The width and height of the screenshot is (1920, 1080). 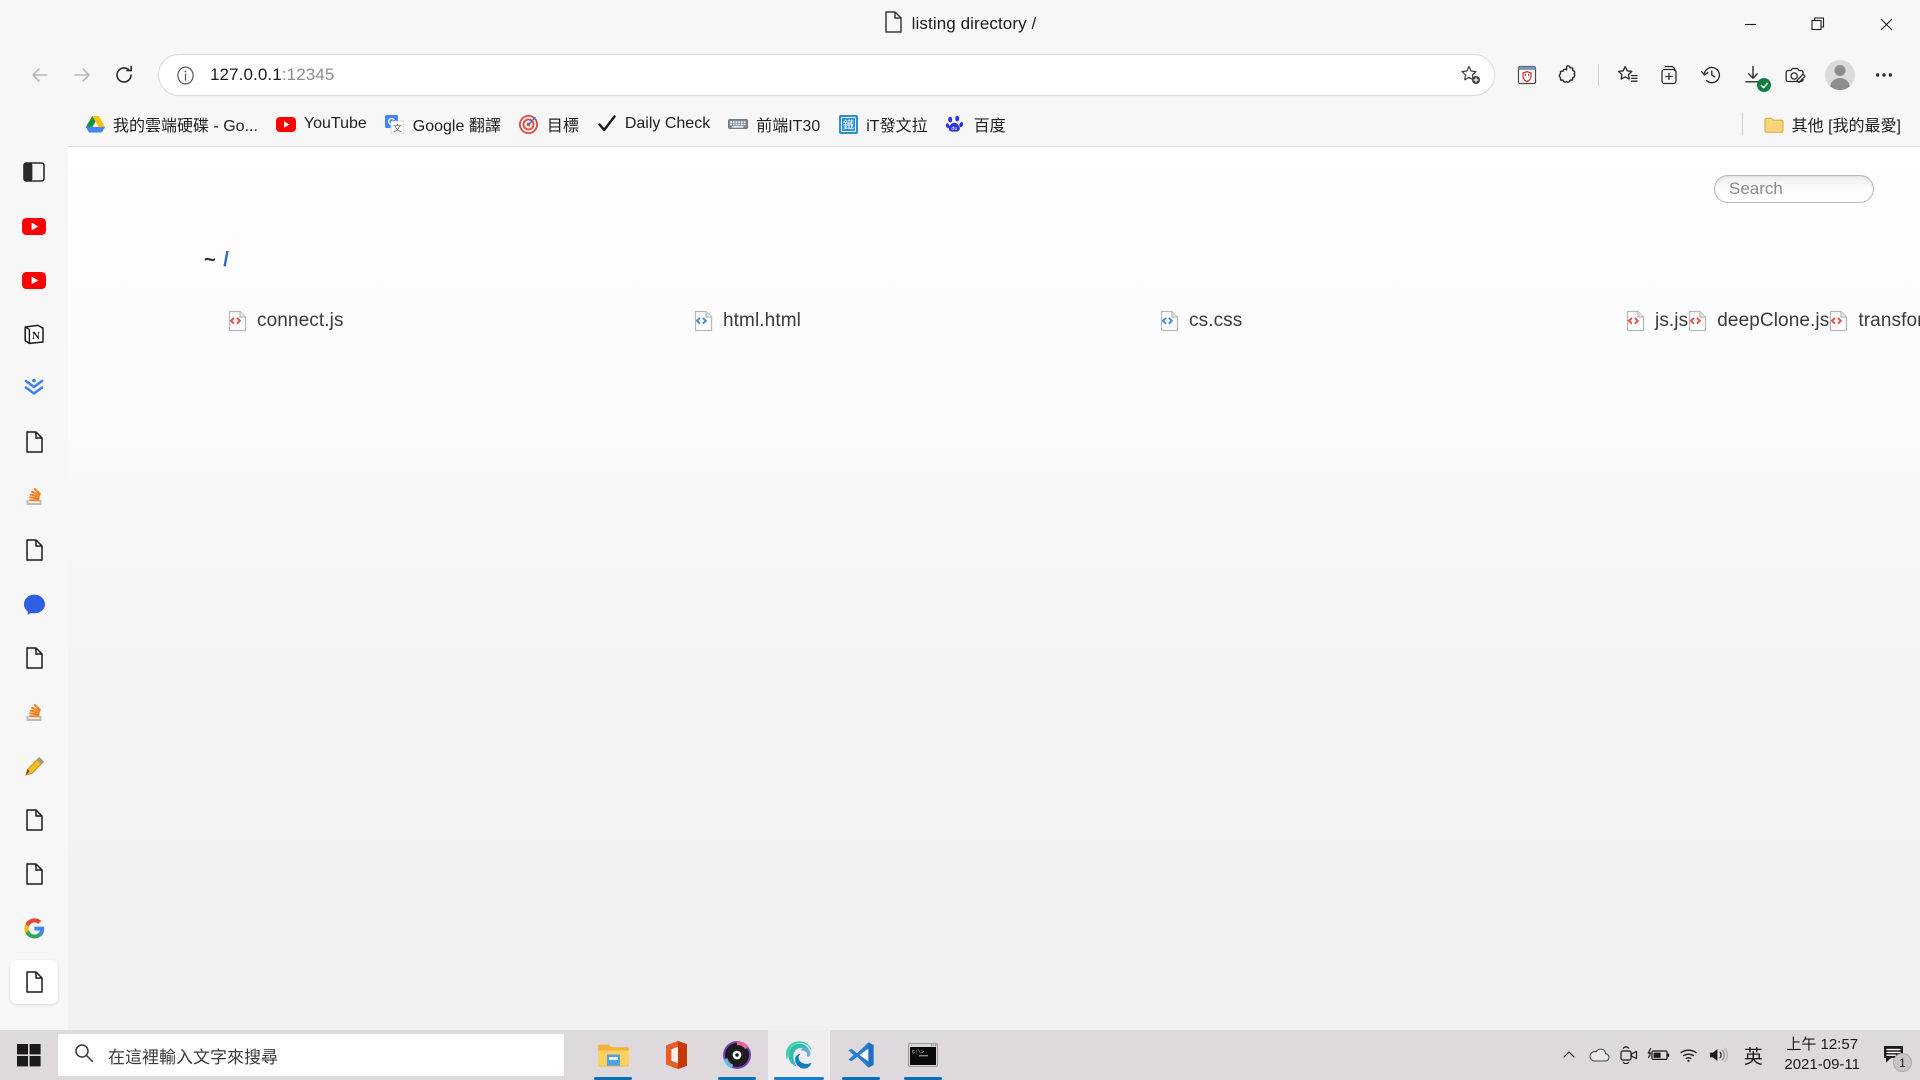 What do you see at coordinates (95, 124) in the screenshot?
I see `google-drive-icon` at bounding box center [95, 124].